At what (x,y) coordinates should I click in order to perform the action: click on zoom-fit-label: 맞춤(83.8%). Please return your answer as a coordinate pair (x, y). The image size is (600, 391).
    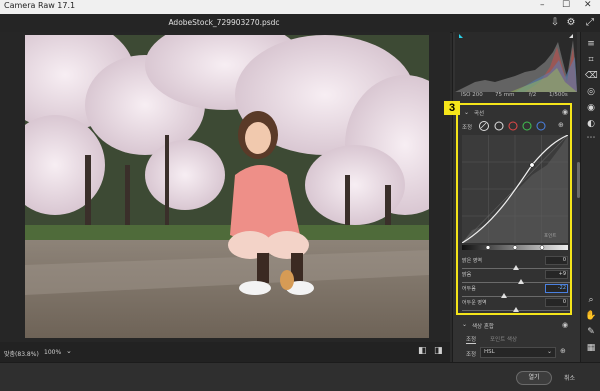
    Looking at the image, I should click on (21, 353).